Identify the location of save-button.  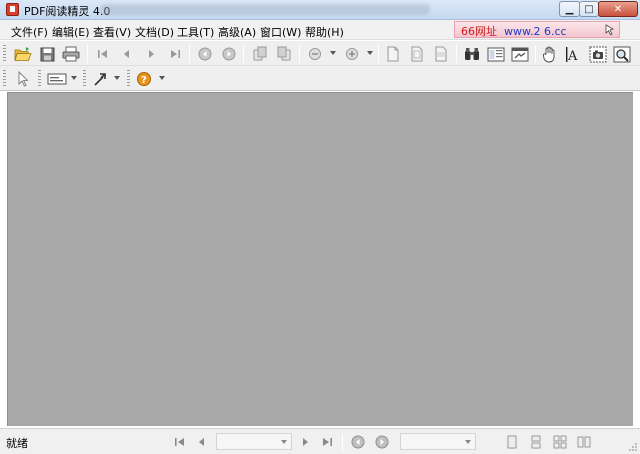
(47, 54).